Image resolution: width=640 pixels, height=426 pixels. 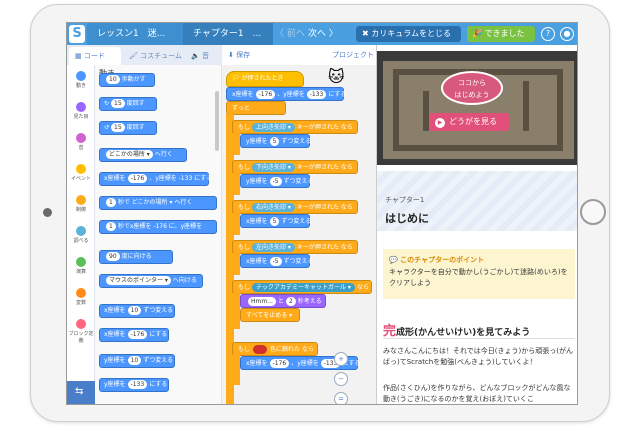 I want to click on palette-block: 1 秒で どこかの場所 ▾ へ行く, so click(x=158, y=203).